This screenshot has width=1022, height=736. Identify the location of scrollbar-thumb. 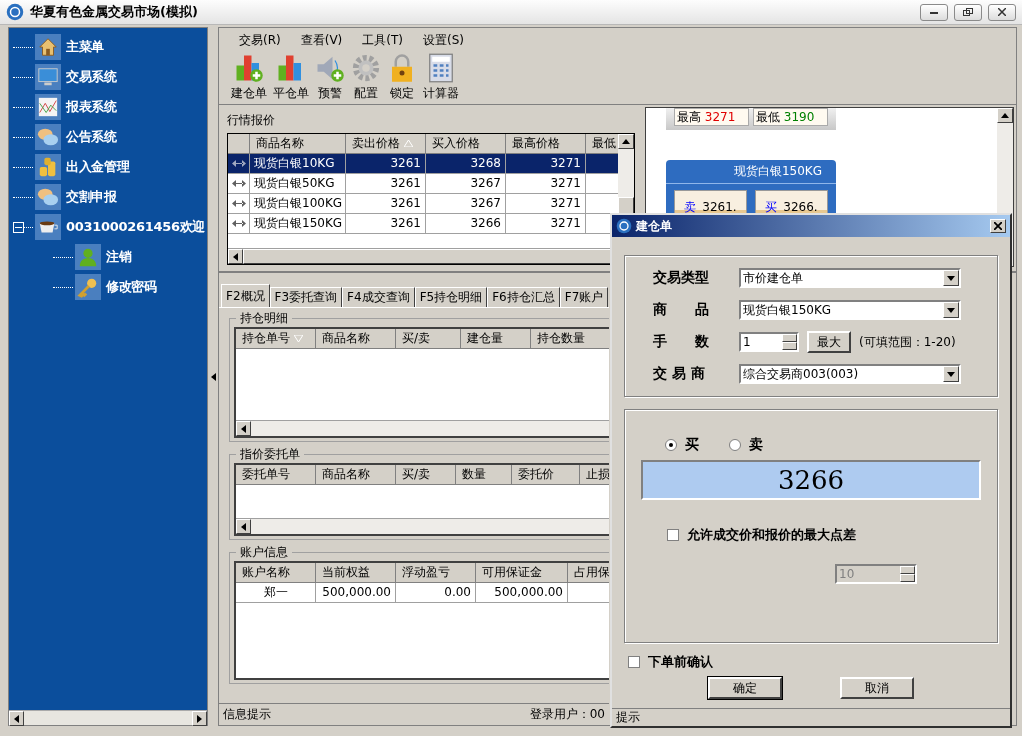
(428, 256).